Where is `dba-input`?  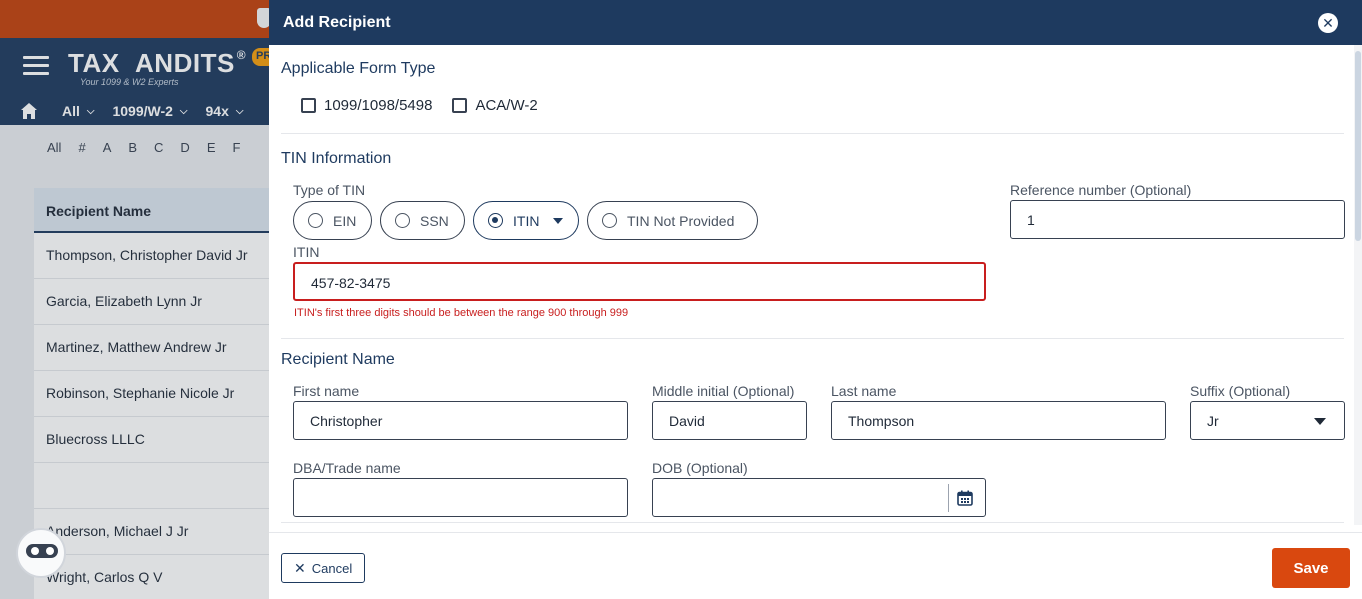 dba-input is located at coordinates (460, 497).